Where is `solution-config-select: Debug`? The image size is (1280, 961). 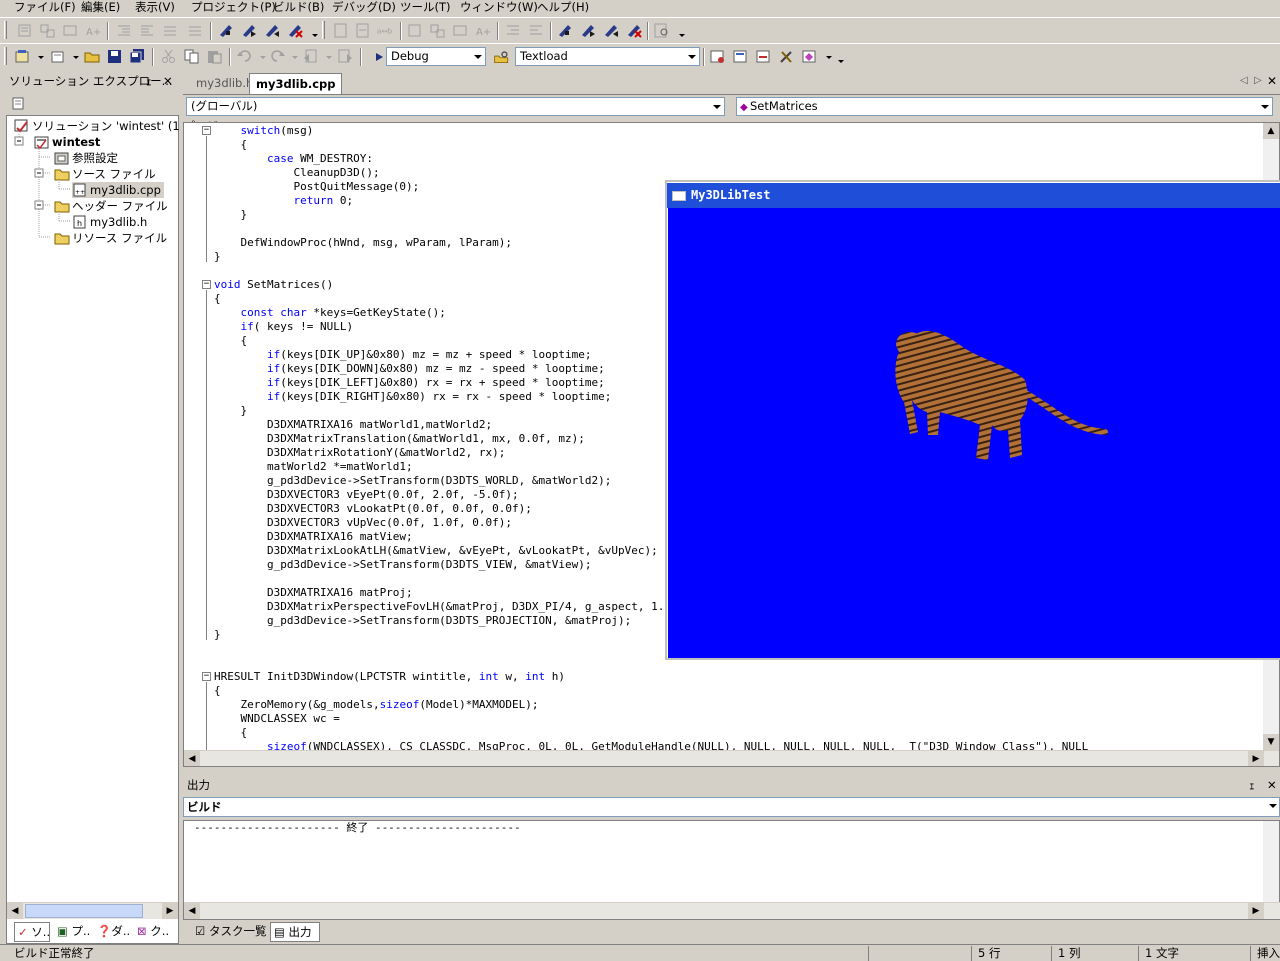 solution-config-select: Debug is located at coordinates (436, 56).